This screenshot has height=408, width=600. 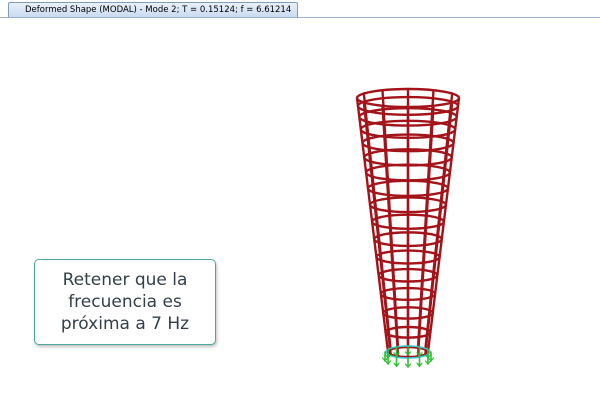 I want to click on deformed-tower-model, so click(x=408, y=227).